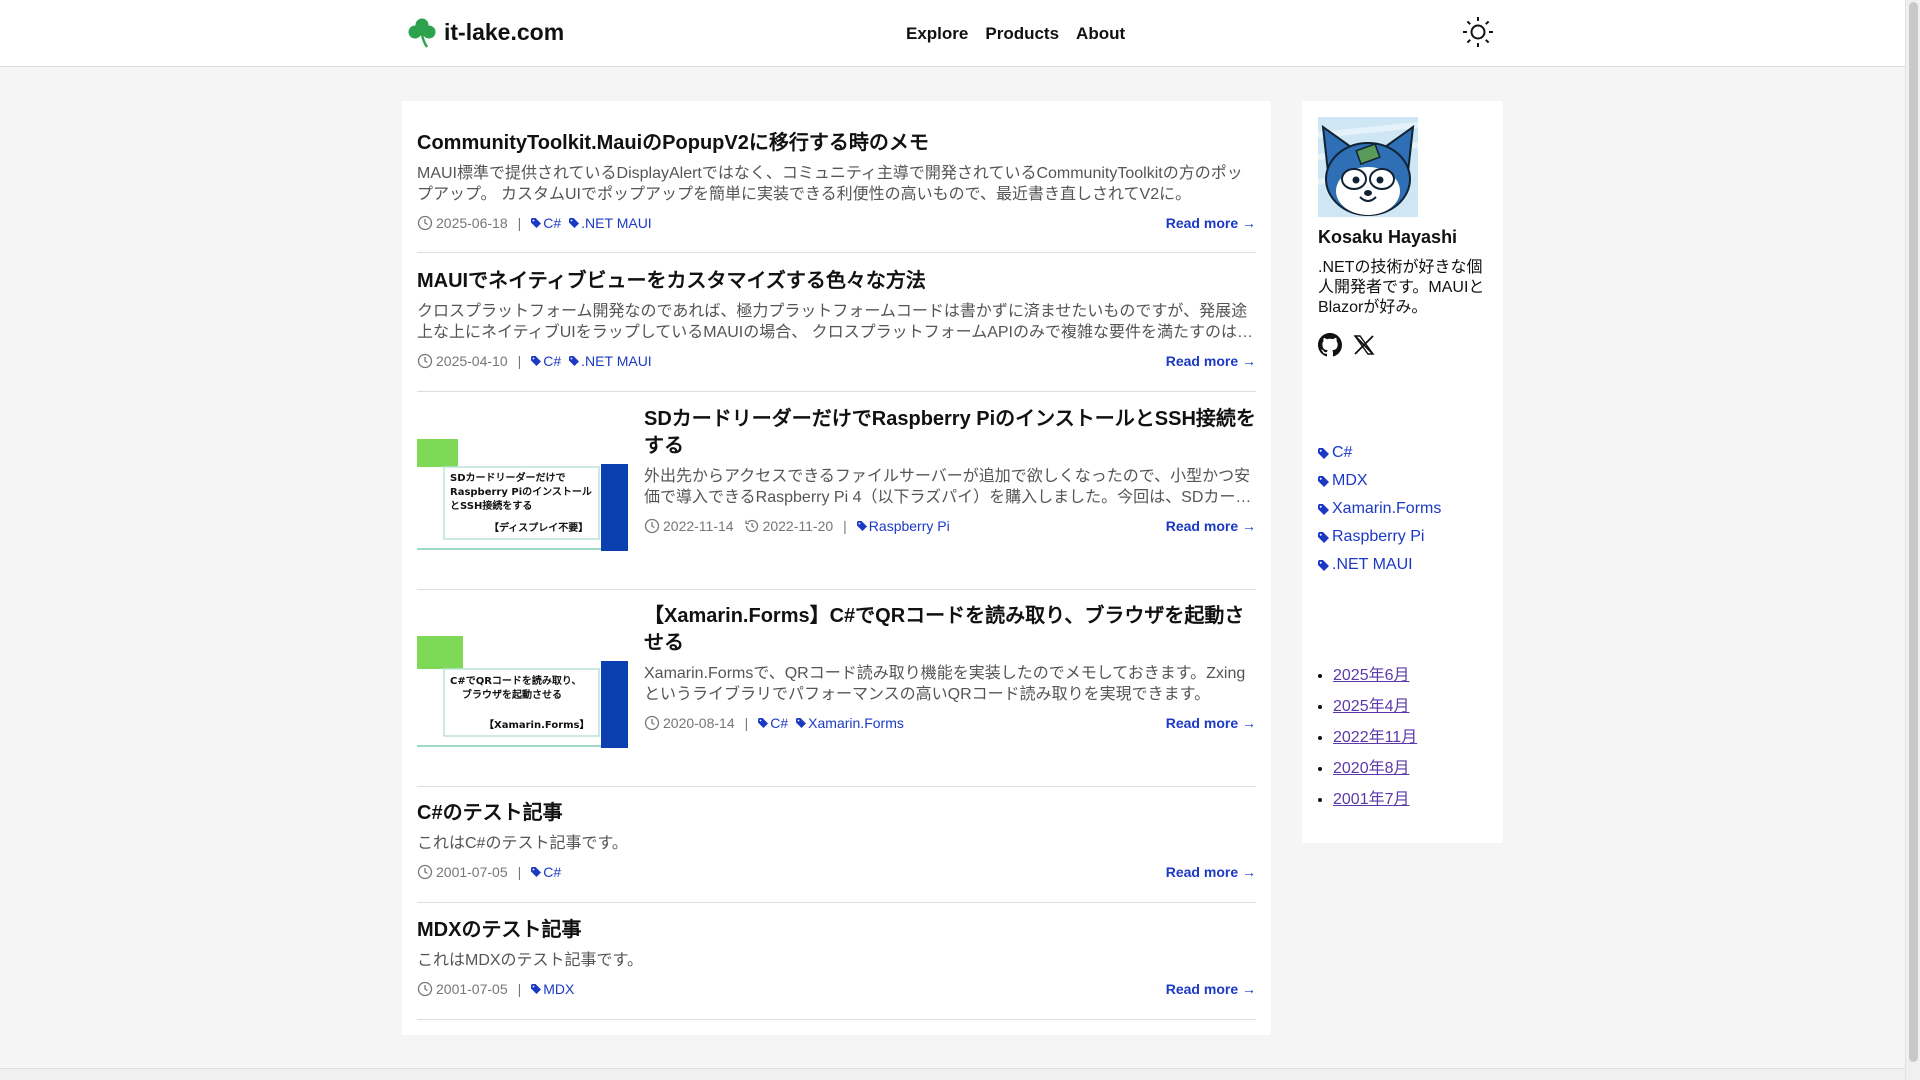  Describe the element at coordinates (1371, 768) in the screenshot. I see `archive-link: 2020年8月` at that location.